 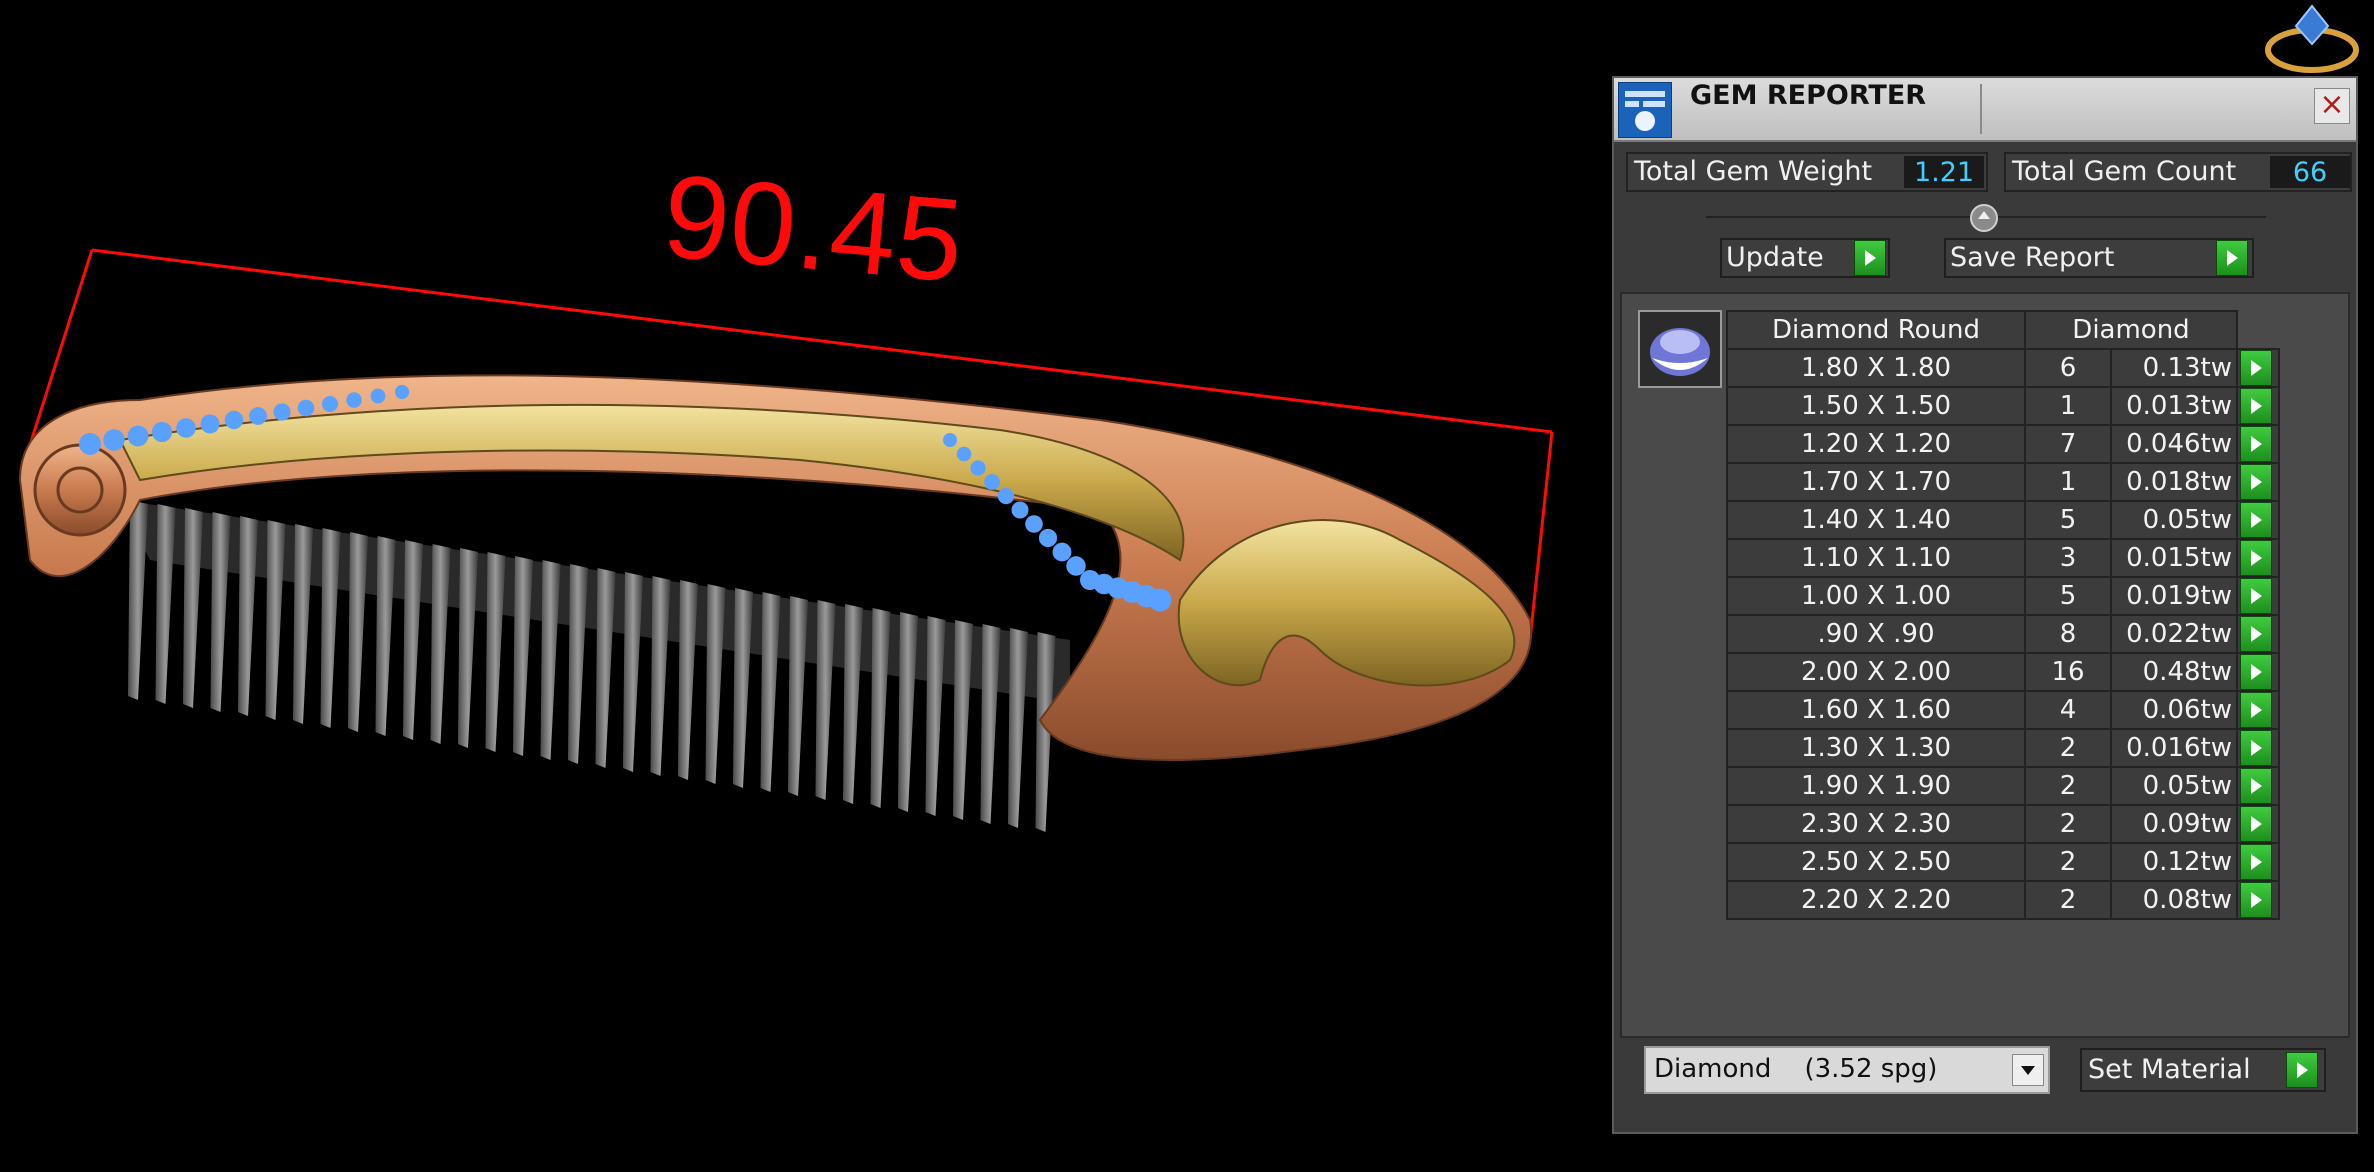 I want to click on title-separator, so click(x=1981, y=109).